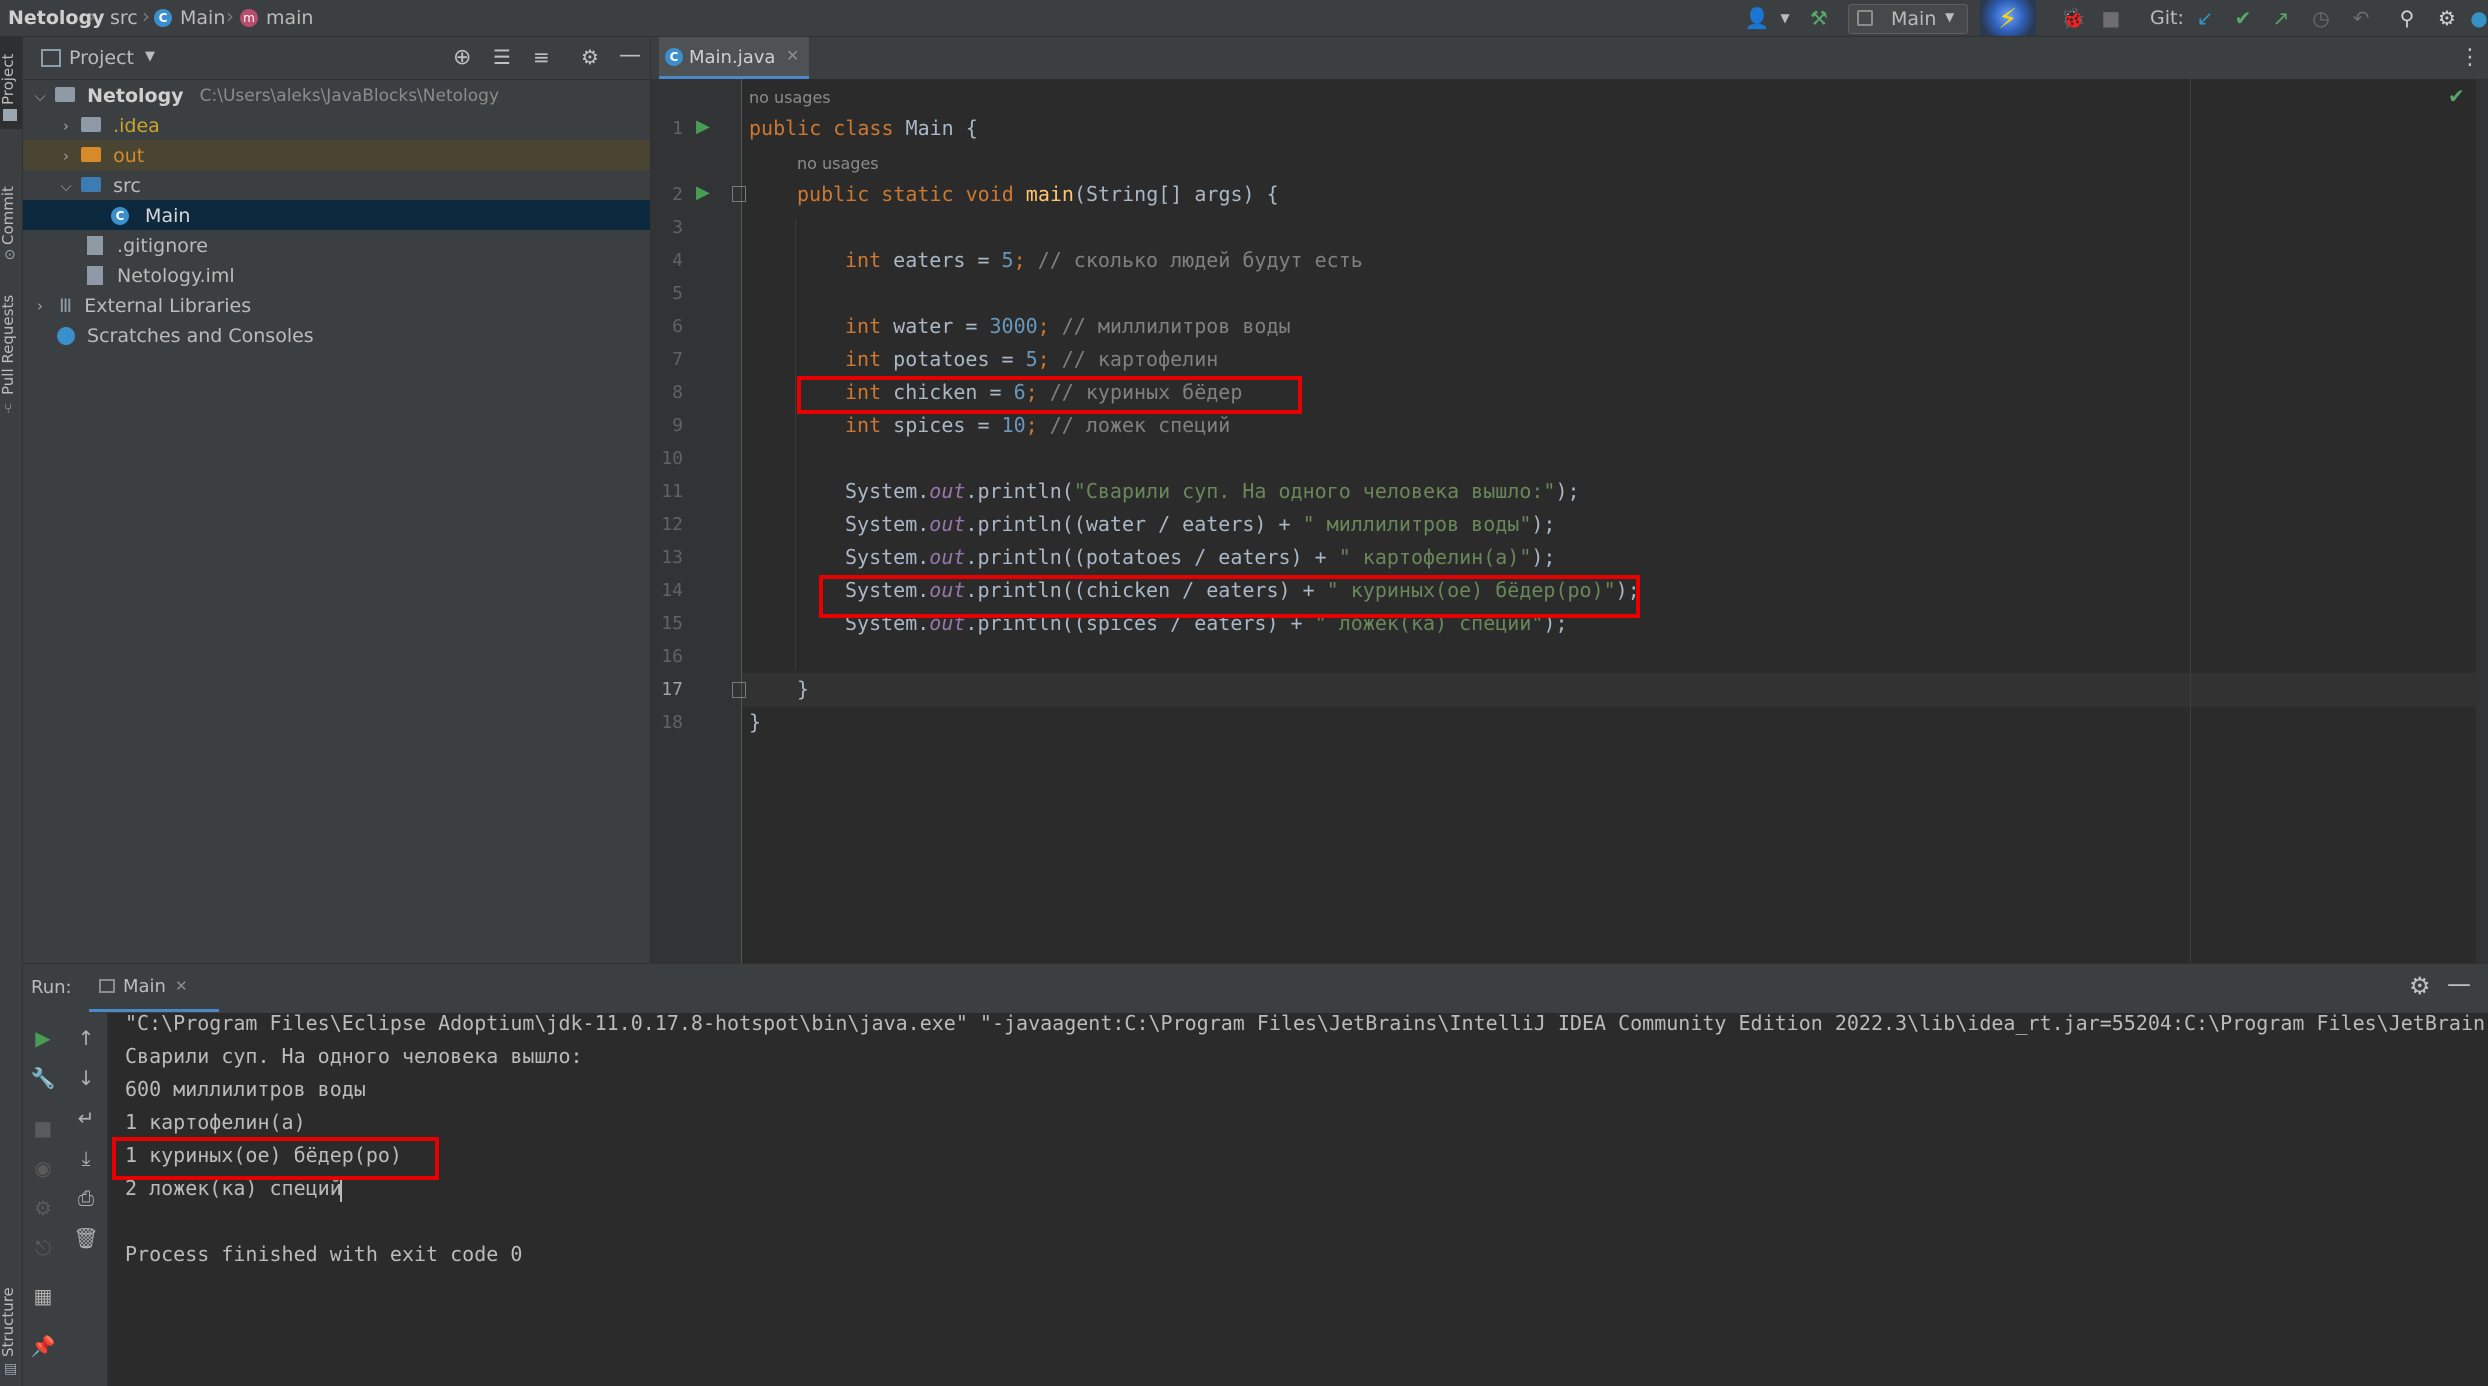  Describe the element at coordinates (215, 1122) in the screenshot. I see `console-line: 1 картофелин(а)` at that location.